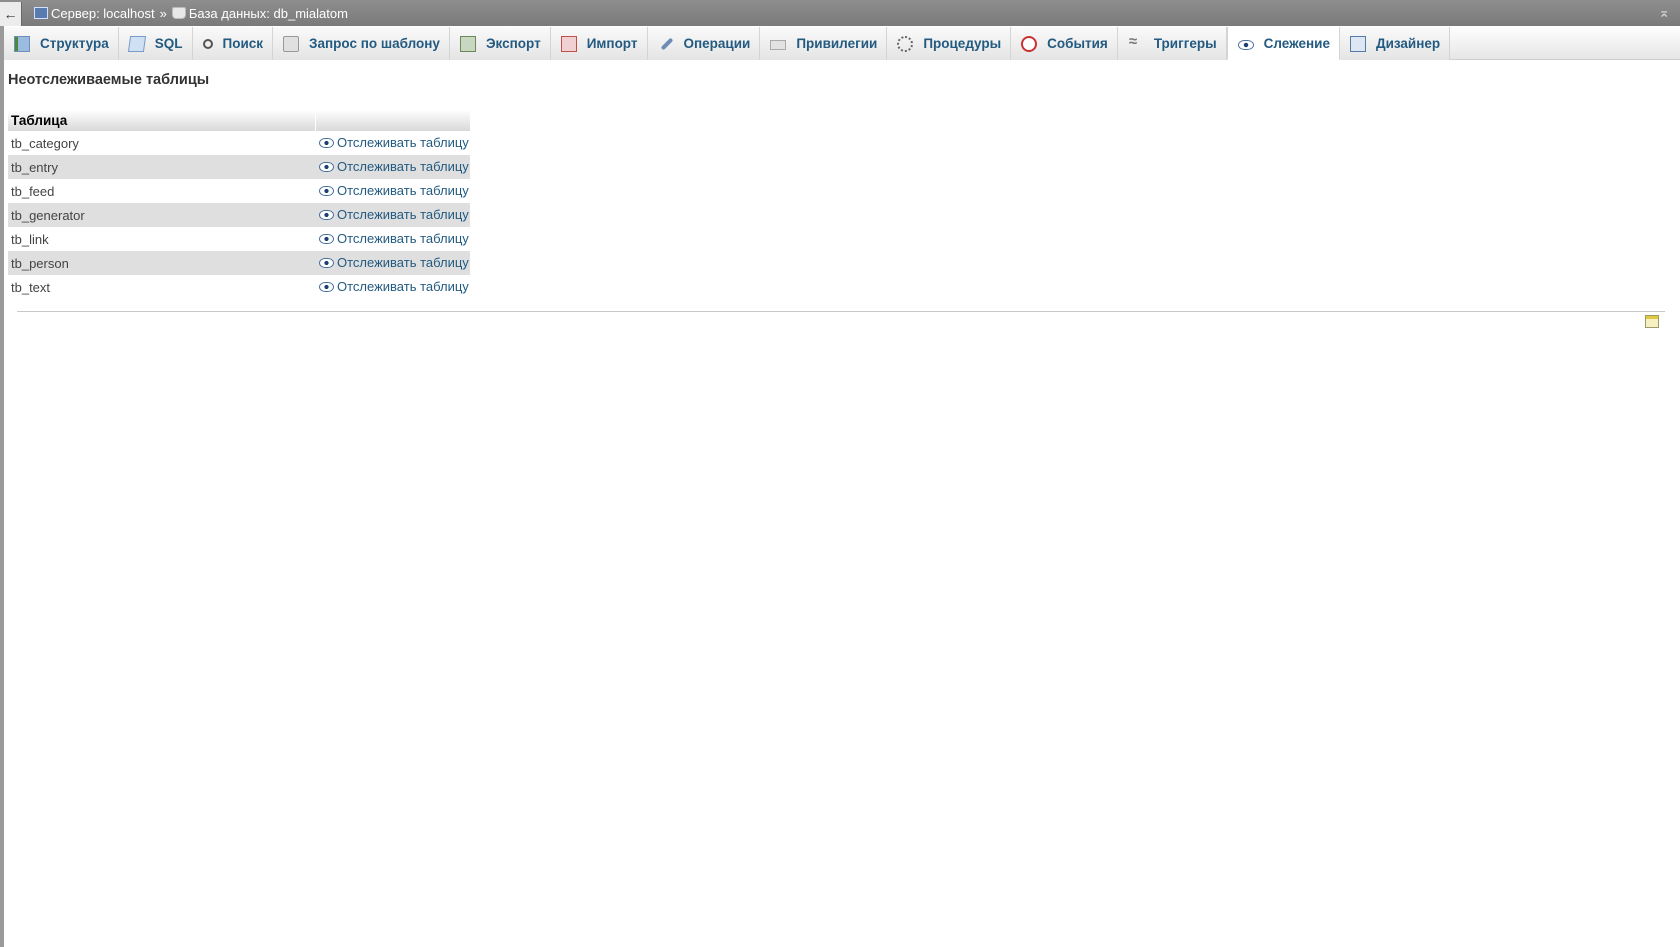 This screenshot has width=1680, height=947. Describe the element at coordinates (161, 167) in the screenshot. I see `table-name: tb_entry` at that location.